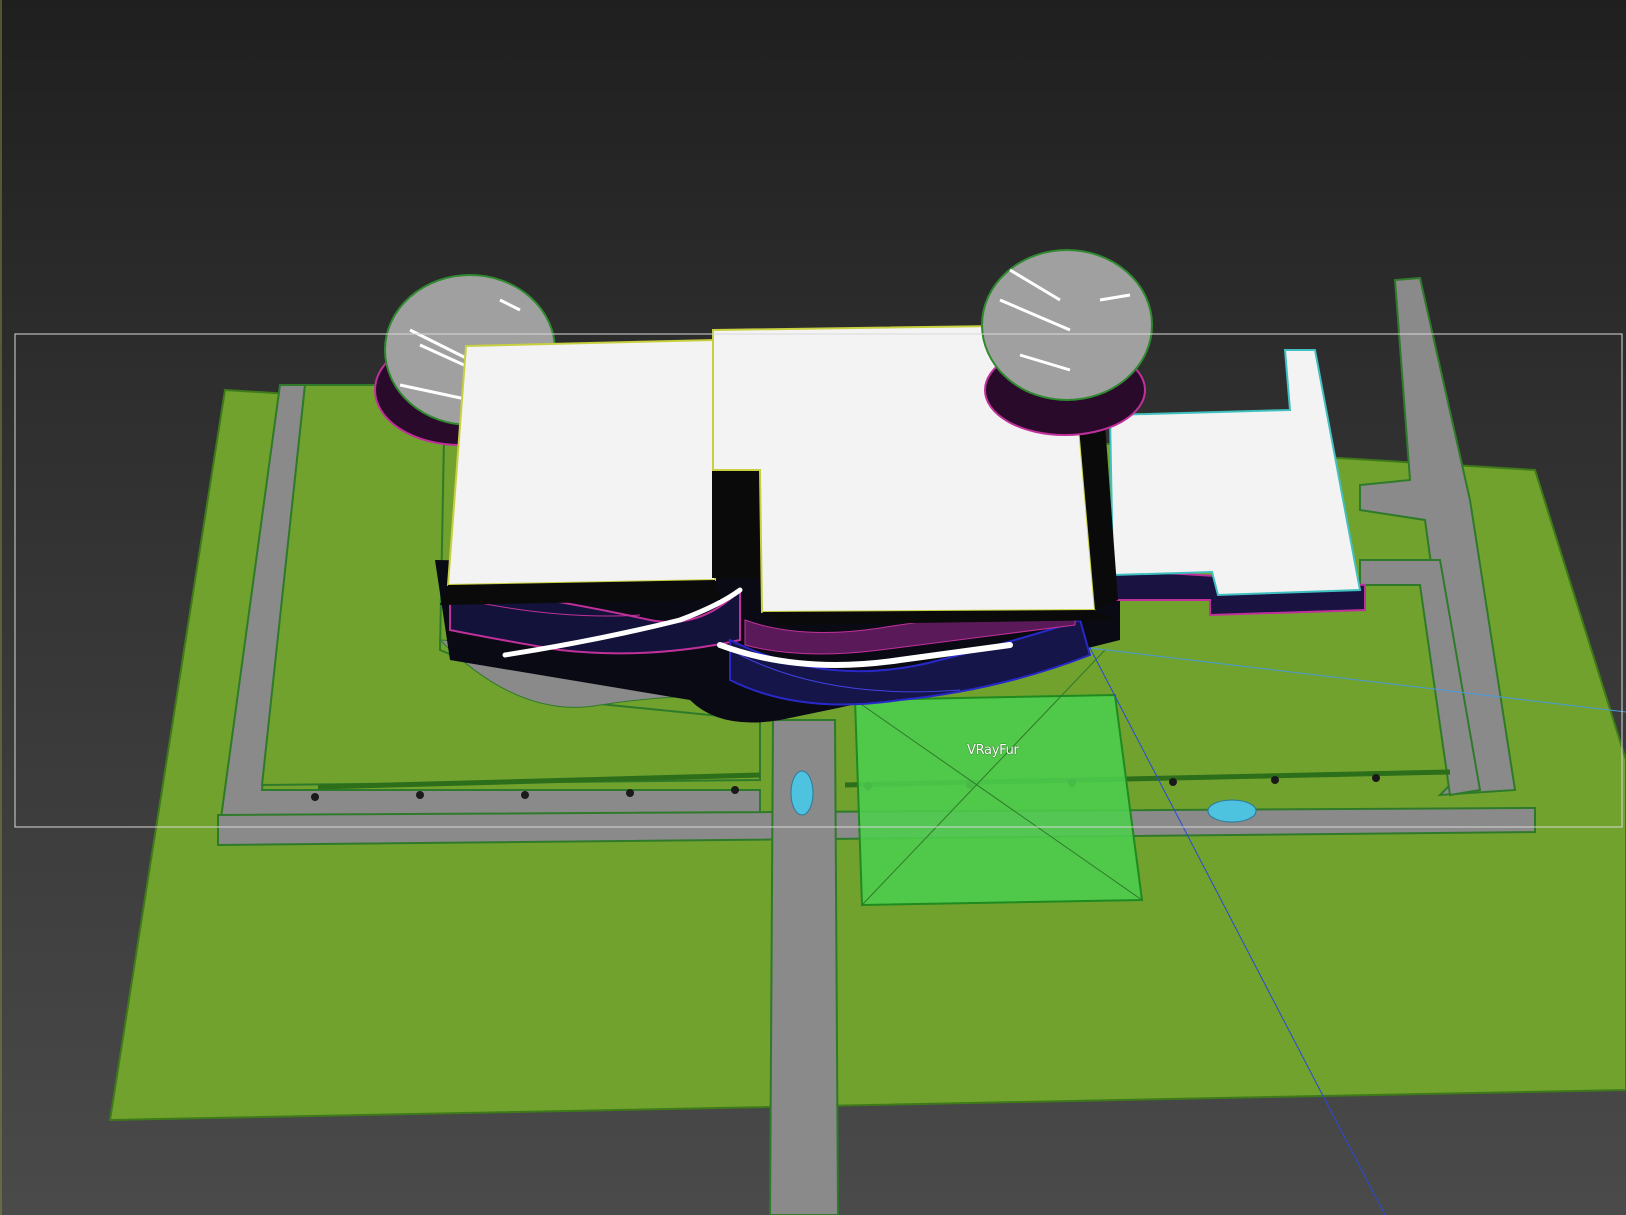 Image resolution: width=1626 pixels, height=1215 pixels. What do you see at coordinates (1232, 811) in the screenshot?
I see `water-pool-right` at bounding box center [1232, 811].